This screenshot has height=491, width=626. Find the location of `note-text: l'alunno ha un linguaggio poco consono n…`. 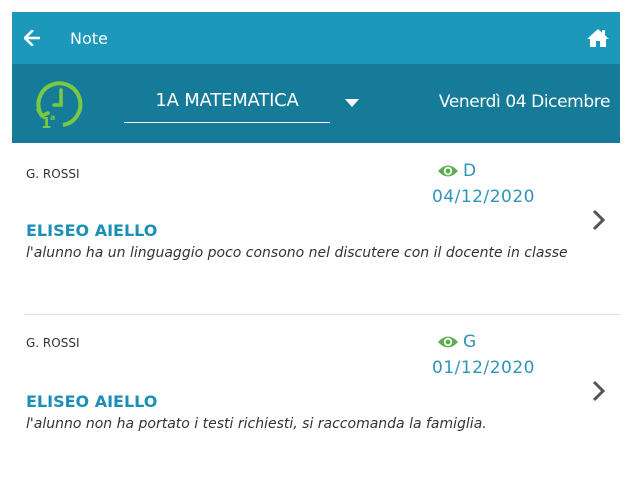

note-text: l'alunno ha un linguaggio poco consono n… is located at coordinates (297, 253).